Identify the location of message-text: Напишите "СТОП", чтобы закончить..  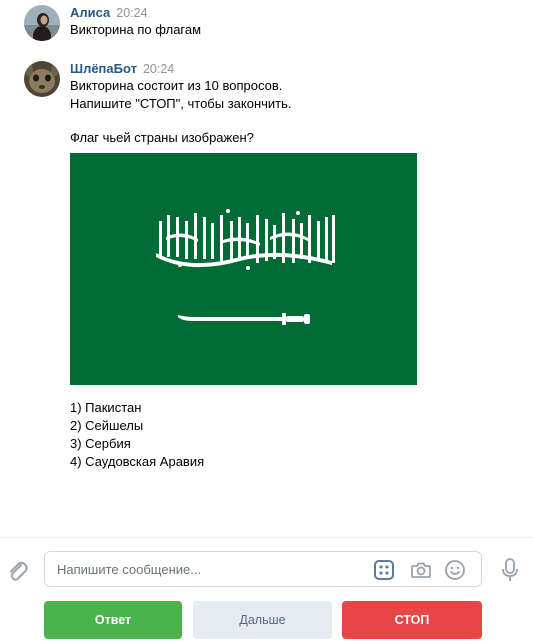
(181, 103).